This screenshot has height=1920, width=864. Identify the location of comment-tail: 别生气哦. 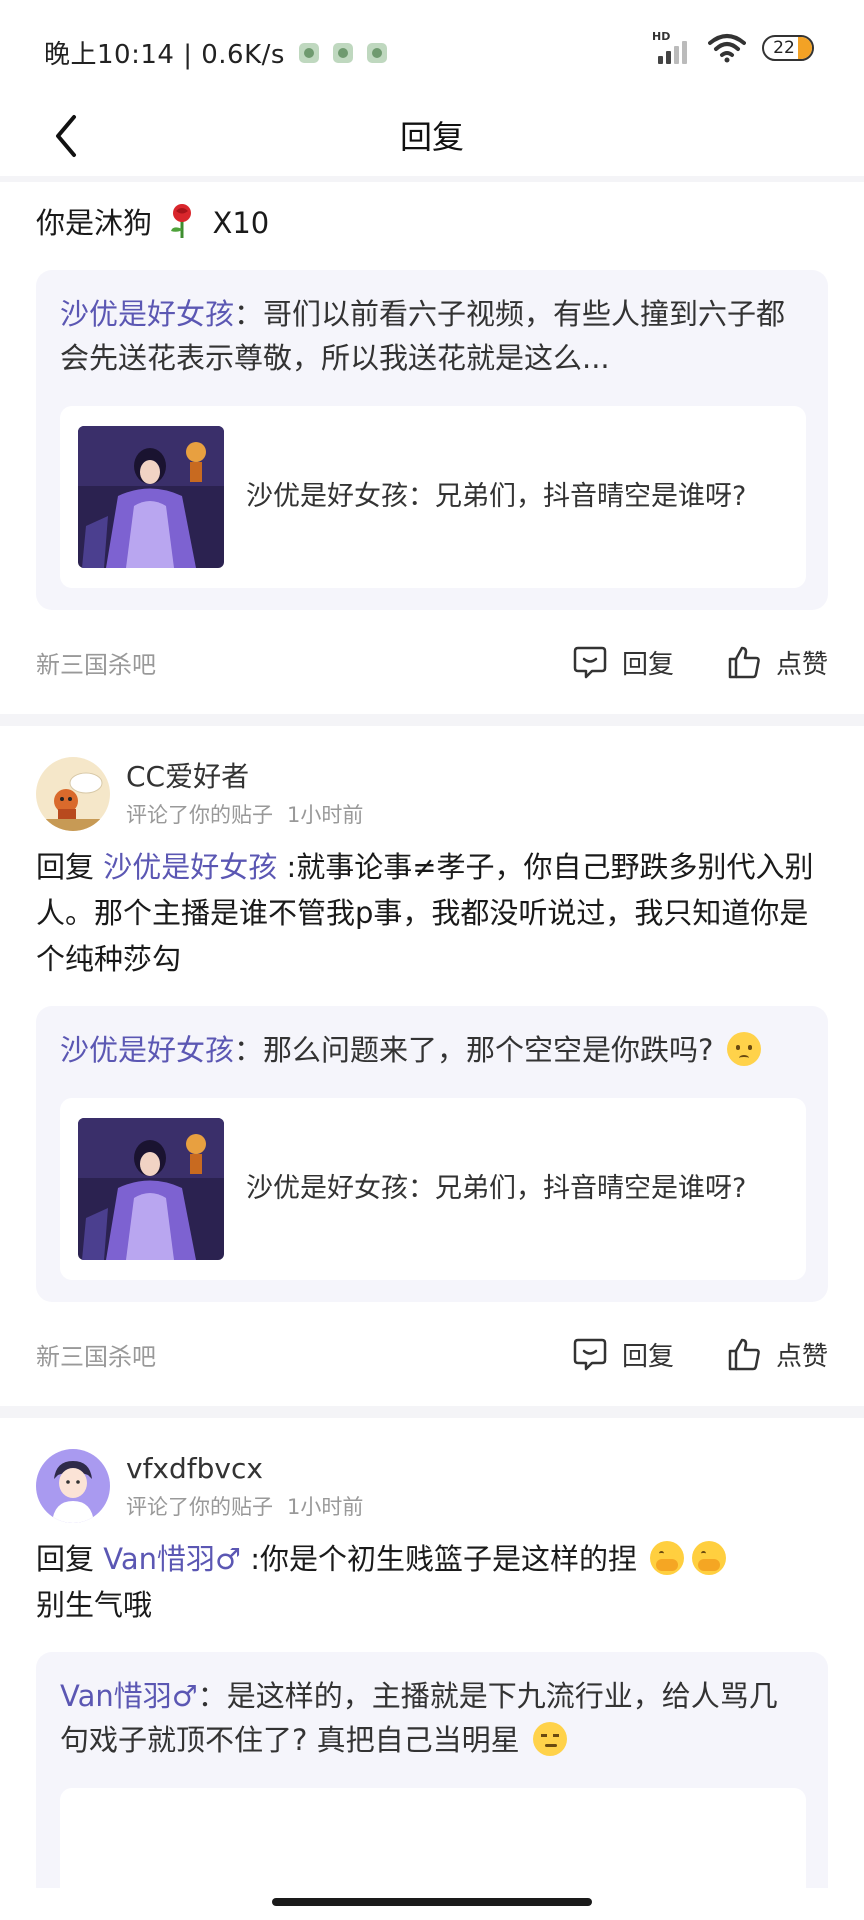
(94, 1605).